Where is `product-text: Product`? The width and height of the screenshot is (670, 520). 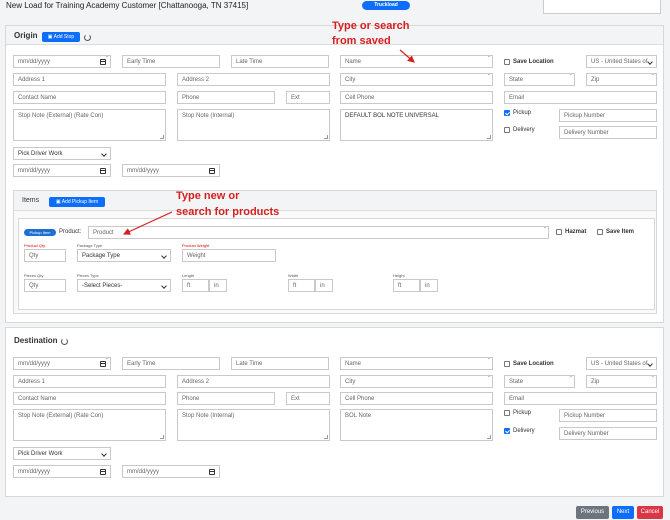
product-text: Product is located at coordinates (103, 233).